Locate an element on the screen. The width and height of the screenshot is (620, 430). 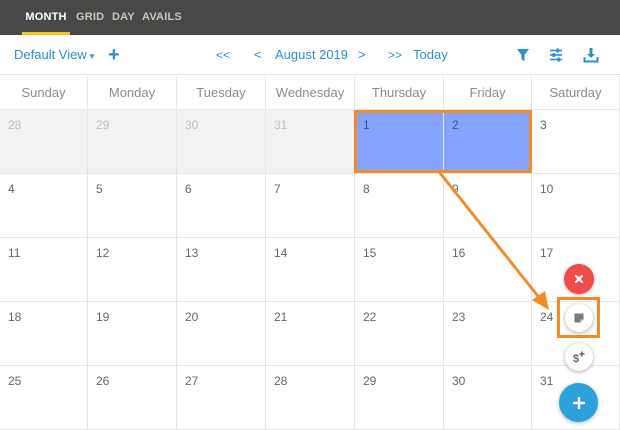
tab-avails: AVAILS is located at coordinates (162, 17).